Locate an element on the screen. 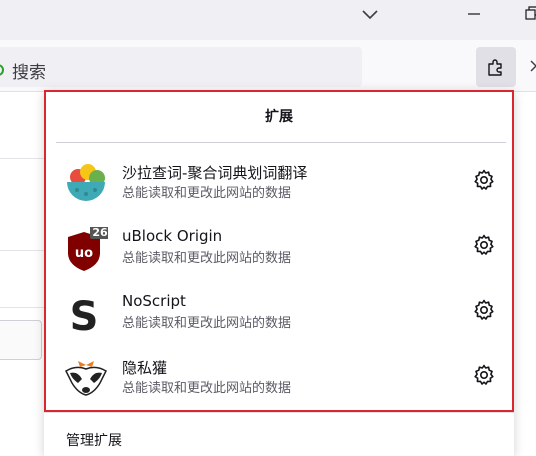 The height and width of the screenshot is (456, 536). extension-name: uBlock Origin is located at coordinates (172, 236).